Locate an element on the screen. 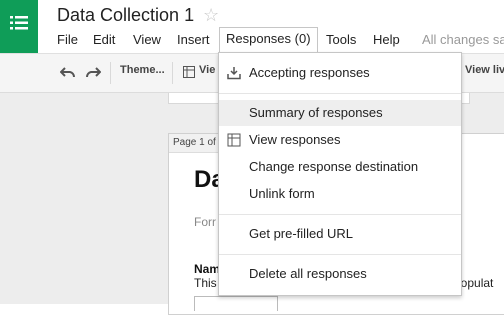 The image size is (504, 315). undo-icon is located at coordinates (68, 73).